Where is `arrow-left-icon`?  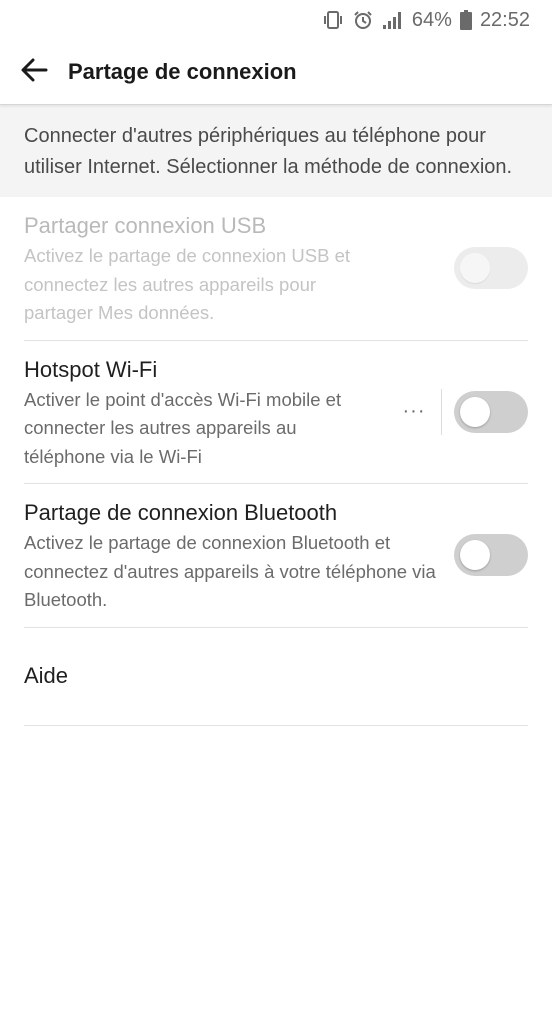 arrow-left-icon is located at coordinates (34, 72).